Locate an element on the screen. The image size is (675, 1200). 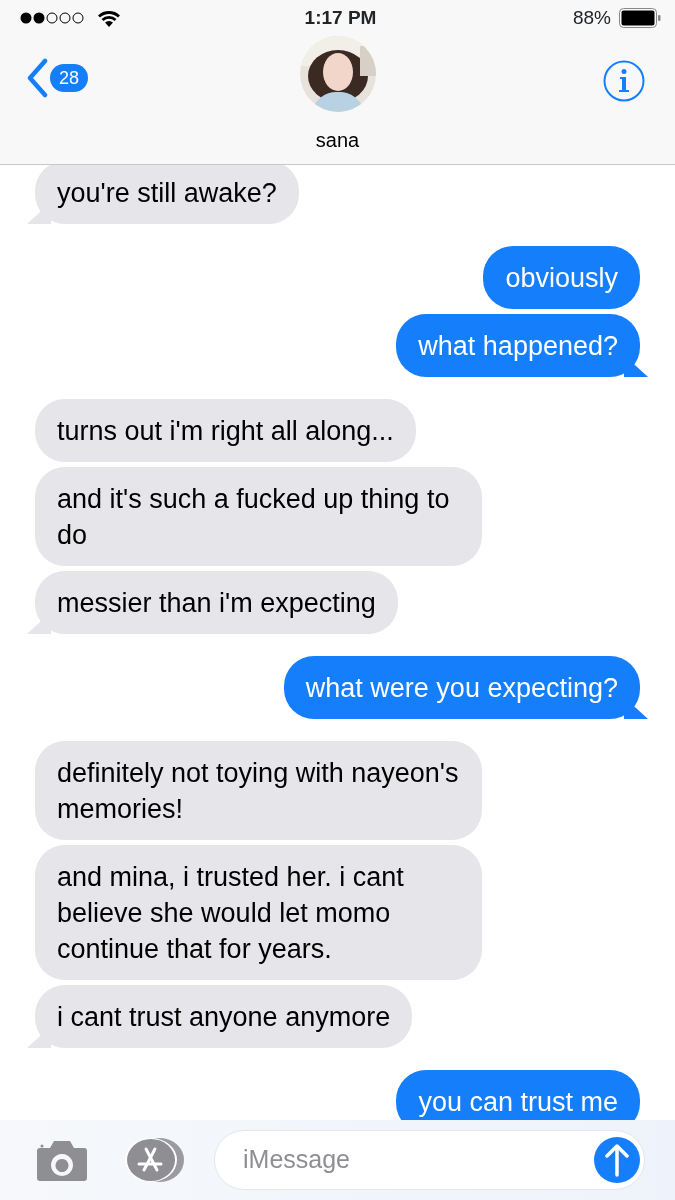
incoming-message: you're still awake? is located at coordinates (163, 194).